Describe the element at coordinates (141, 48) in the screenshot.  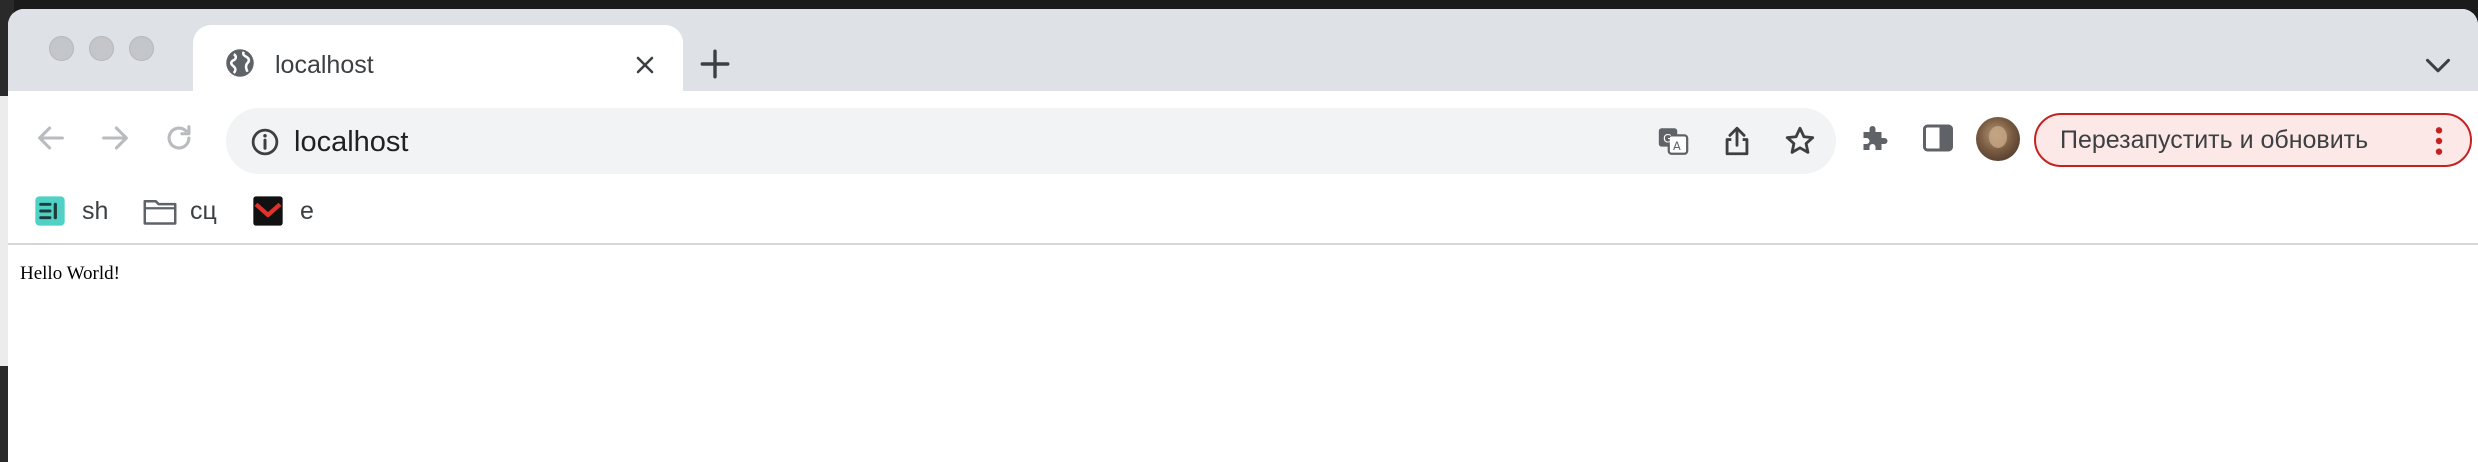
I see `maximize-window-button` at that location.